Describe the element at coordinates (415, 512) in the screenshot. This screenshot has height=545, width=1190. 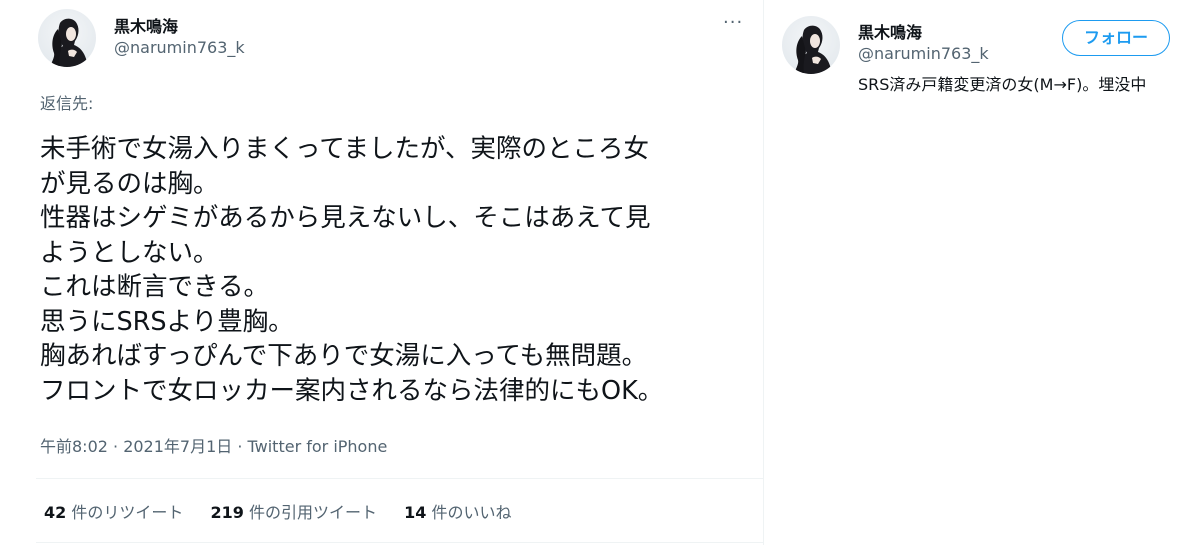
I see `likes-count: 14` at that location.